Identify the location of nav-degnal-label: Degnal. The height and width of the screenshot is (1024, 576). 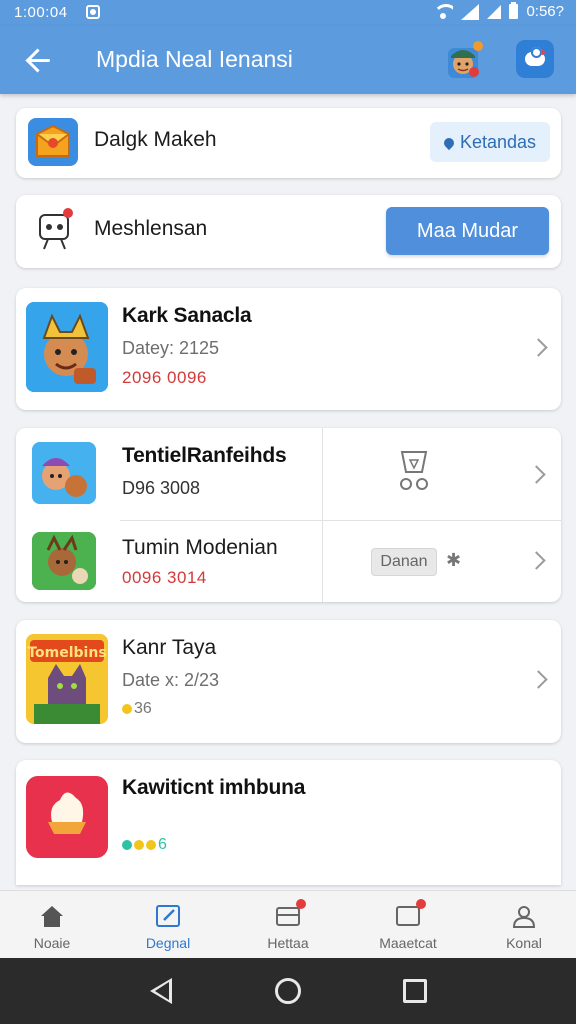
(168, 943).